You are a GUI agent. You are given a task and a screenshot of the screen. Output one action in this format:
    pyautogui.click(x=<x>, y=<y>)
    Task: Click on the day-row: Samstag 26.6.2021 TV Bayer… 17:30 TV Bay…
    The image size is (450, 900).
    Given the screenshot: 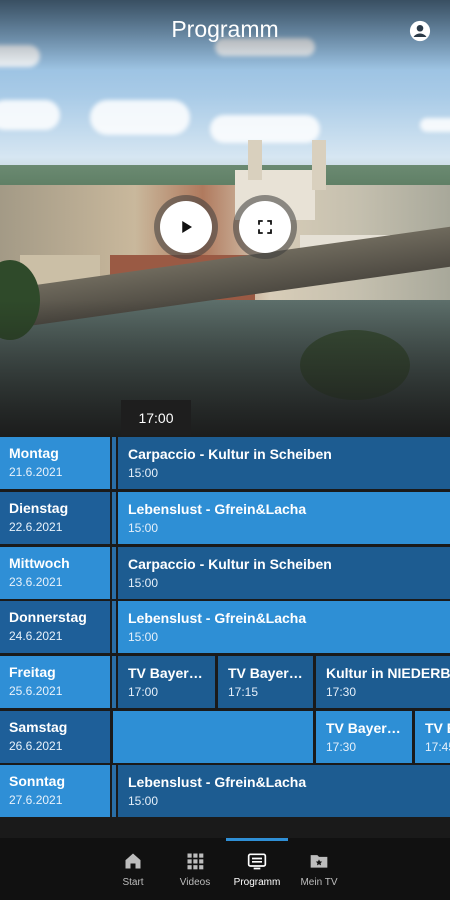 What is the action you would take?
    pyautogui.click(x=225, y=737)
    